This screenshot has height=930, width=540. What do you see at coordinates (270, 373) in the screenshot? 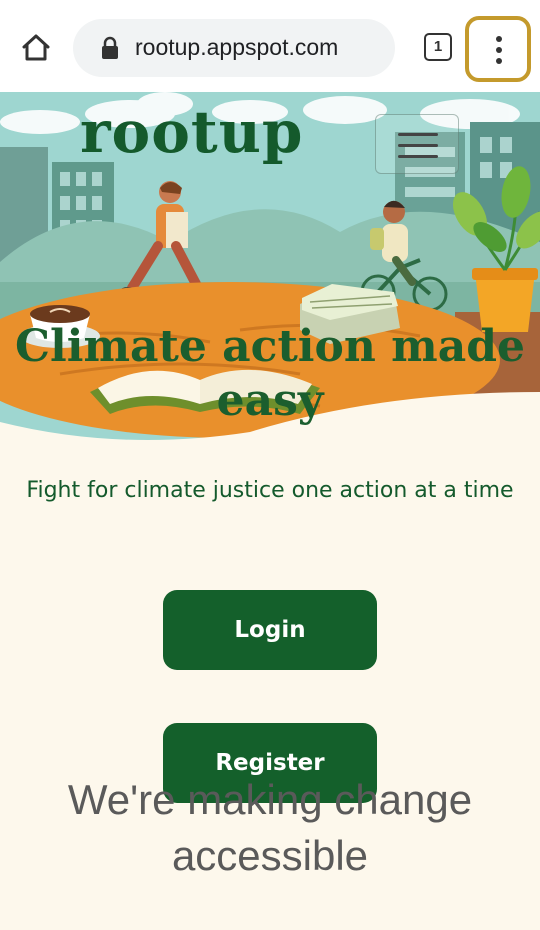
I see `page-headline: Climate action made easy` at bounding box center [270, 373].